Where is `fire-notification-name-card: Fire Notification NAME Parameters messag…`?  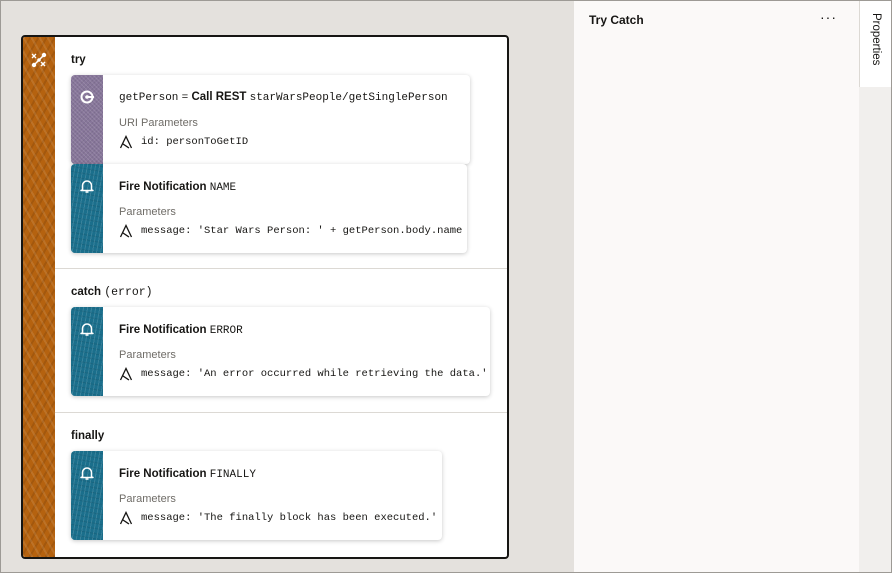
fire-notification-name-card: Fire Notification NAME Parameters messag… is located at coordinates (269, 208).